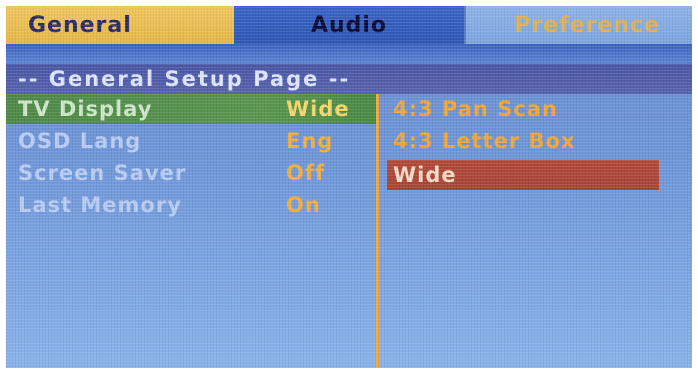  Describe the element at coordinates (578, 25) in the screenshot. I see `tab-preference: Preference` at that location.